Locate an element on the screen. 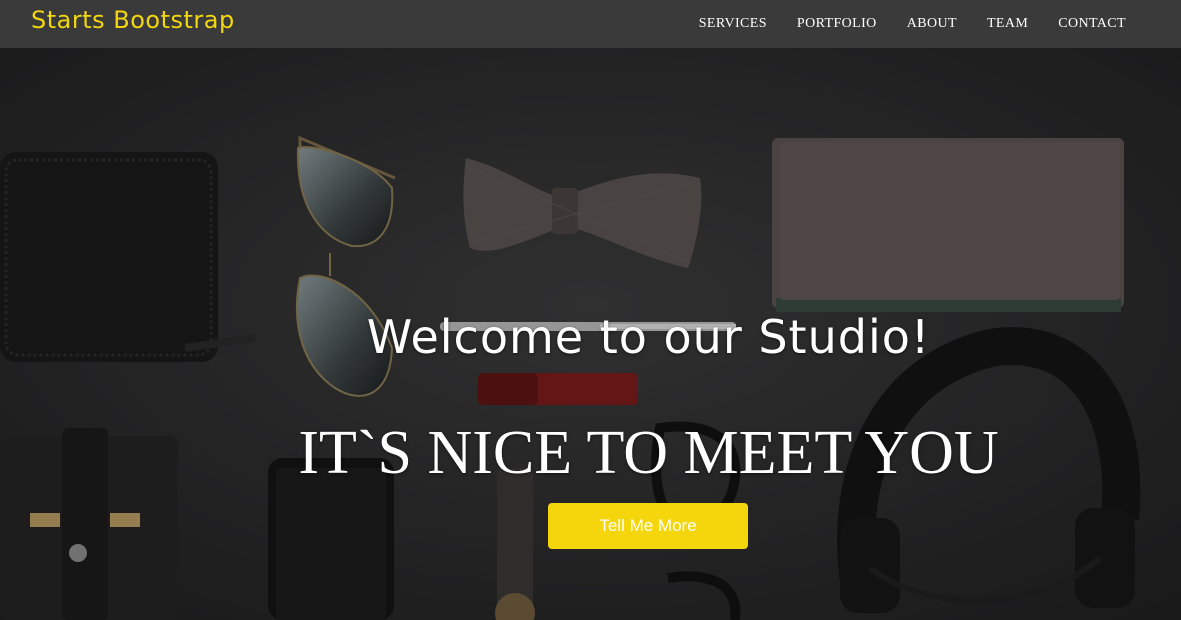  nav-link-contact: CONTACT is located at coordinates (1092, 24).